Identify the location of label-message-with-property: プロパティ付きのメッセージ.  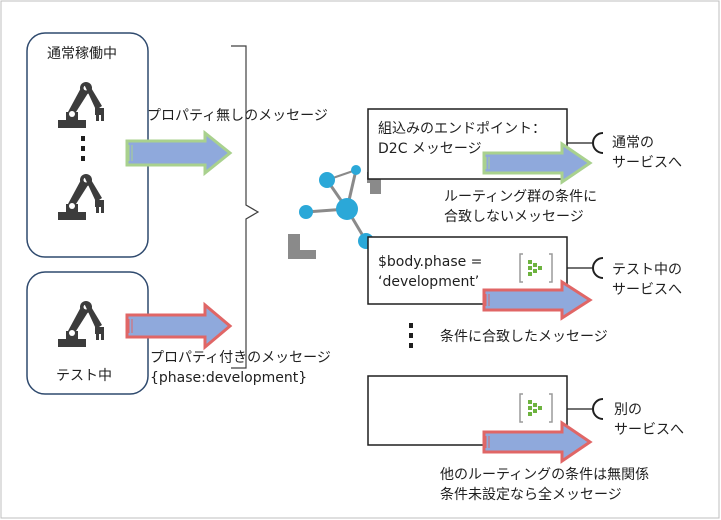
(240, 358).